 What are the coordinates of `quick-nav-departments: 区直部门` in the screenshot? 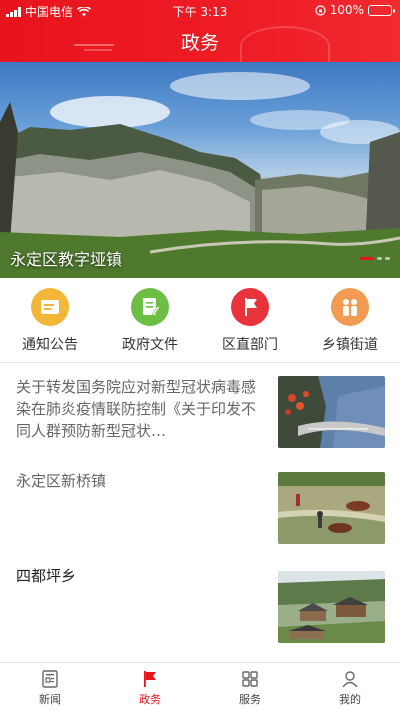 It's located at (250, 319).